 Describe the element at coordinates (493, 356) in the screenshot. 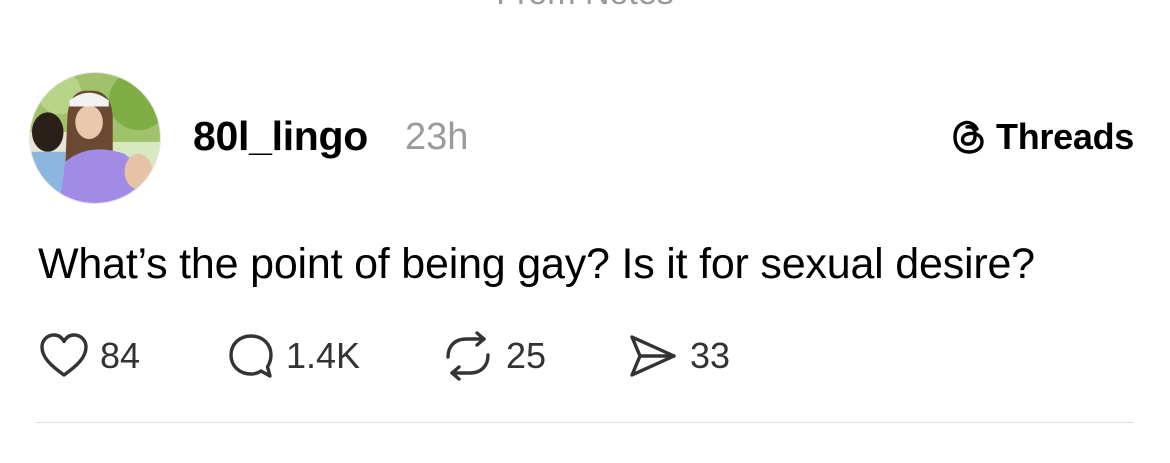

I see `repost-button: 25` at that location.